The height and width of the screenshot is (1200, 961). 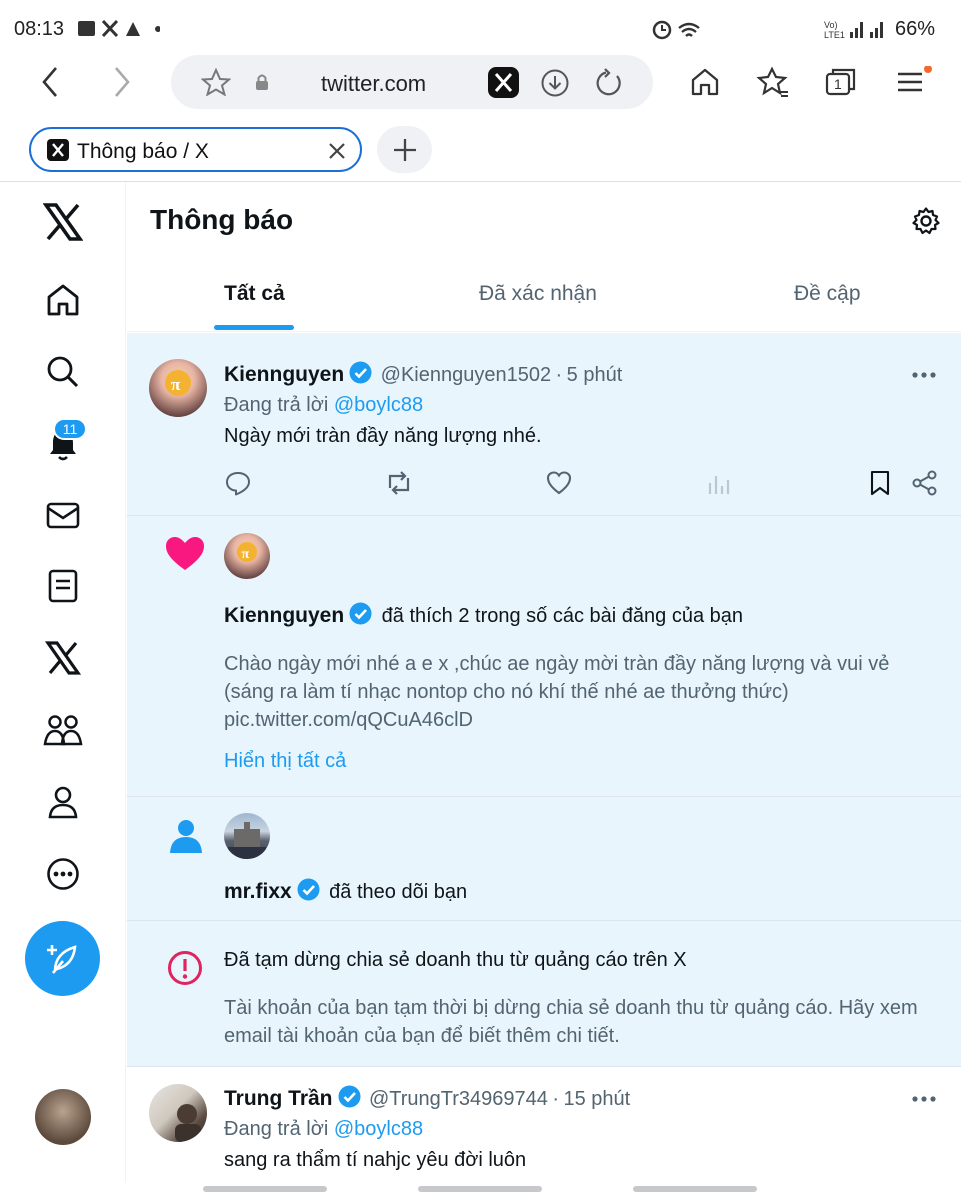 What do you see at coordinates (831, 25) in the screenshot?
I see `svg-text: Vo)` at bounding box center [831, 25].